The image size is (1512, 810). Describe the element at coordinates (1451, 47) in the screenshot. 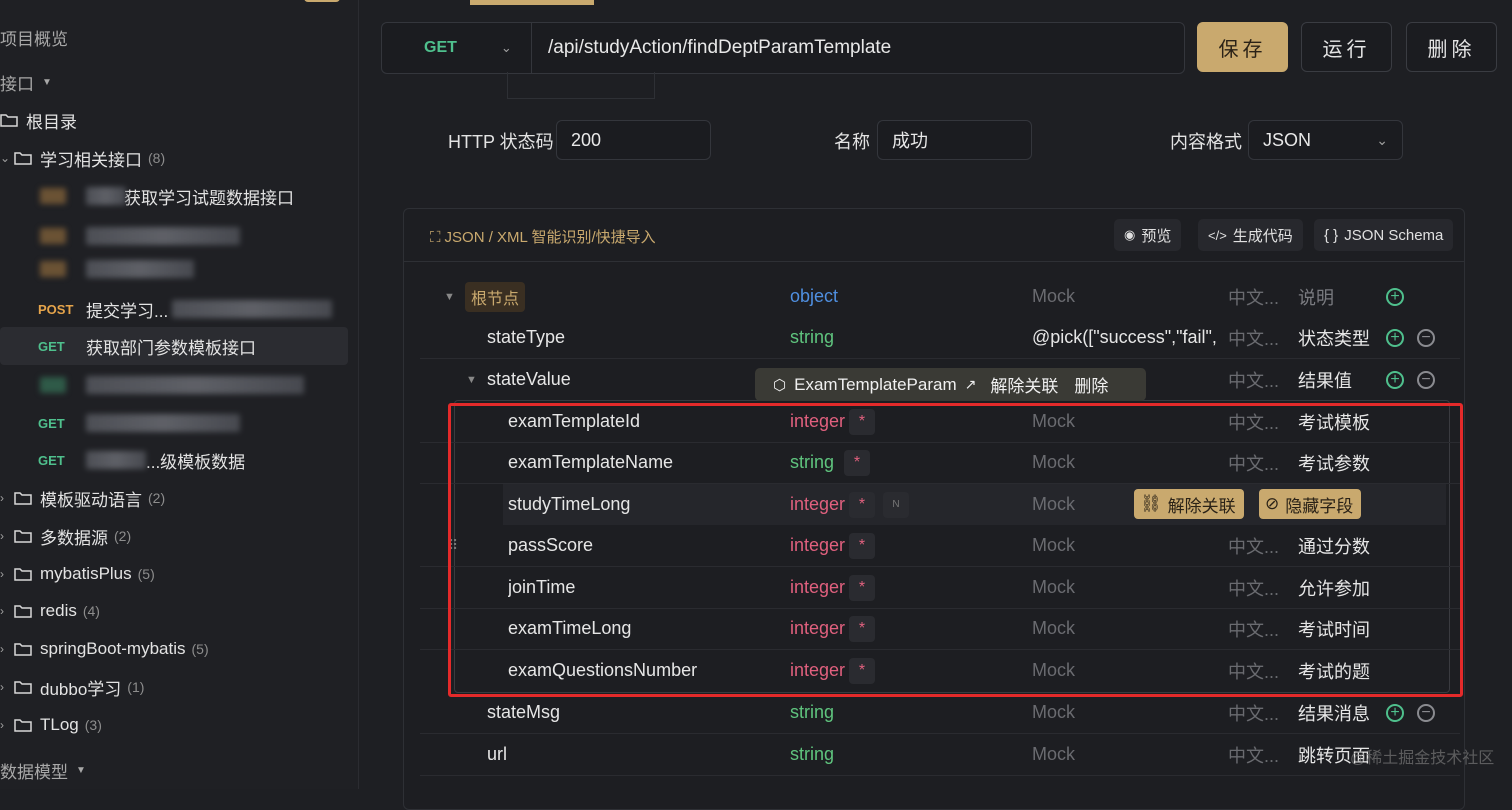

I see `delete-button: 删除` at that location.